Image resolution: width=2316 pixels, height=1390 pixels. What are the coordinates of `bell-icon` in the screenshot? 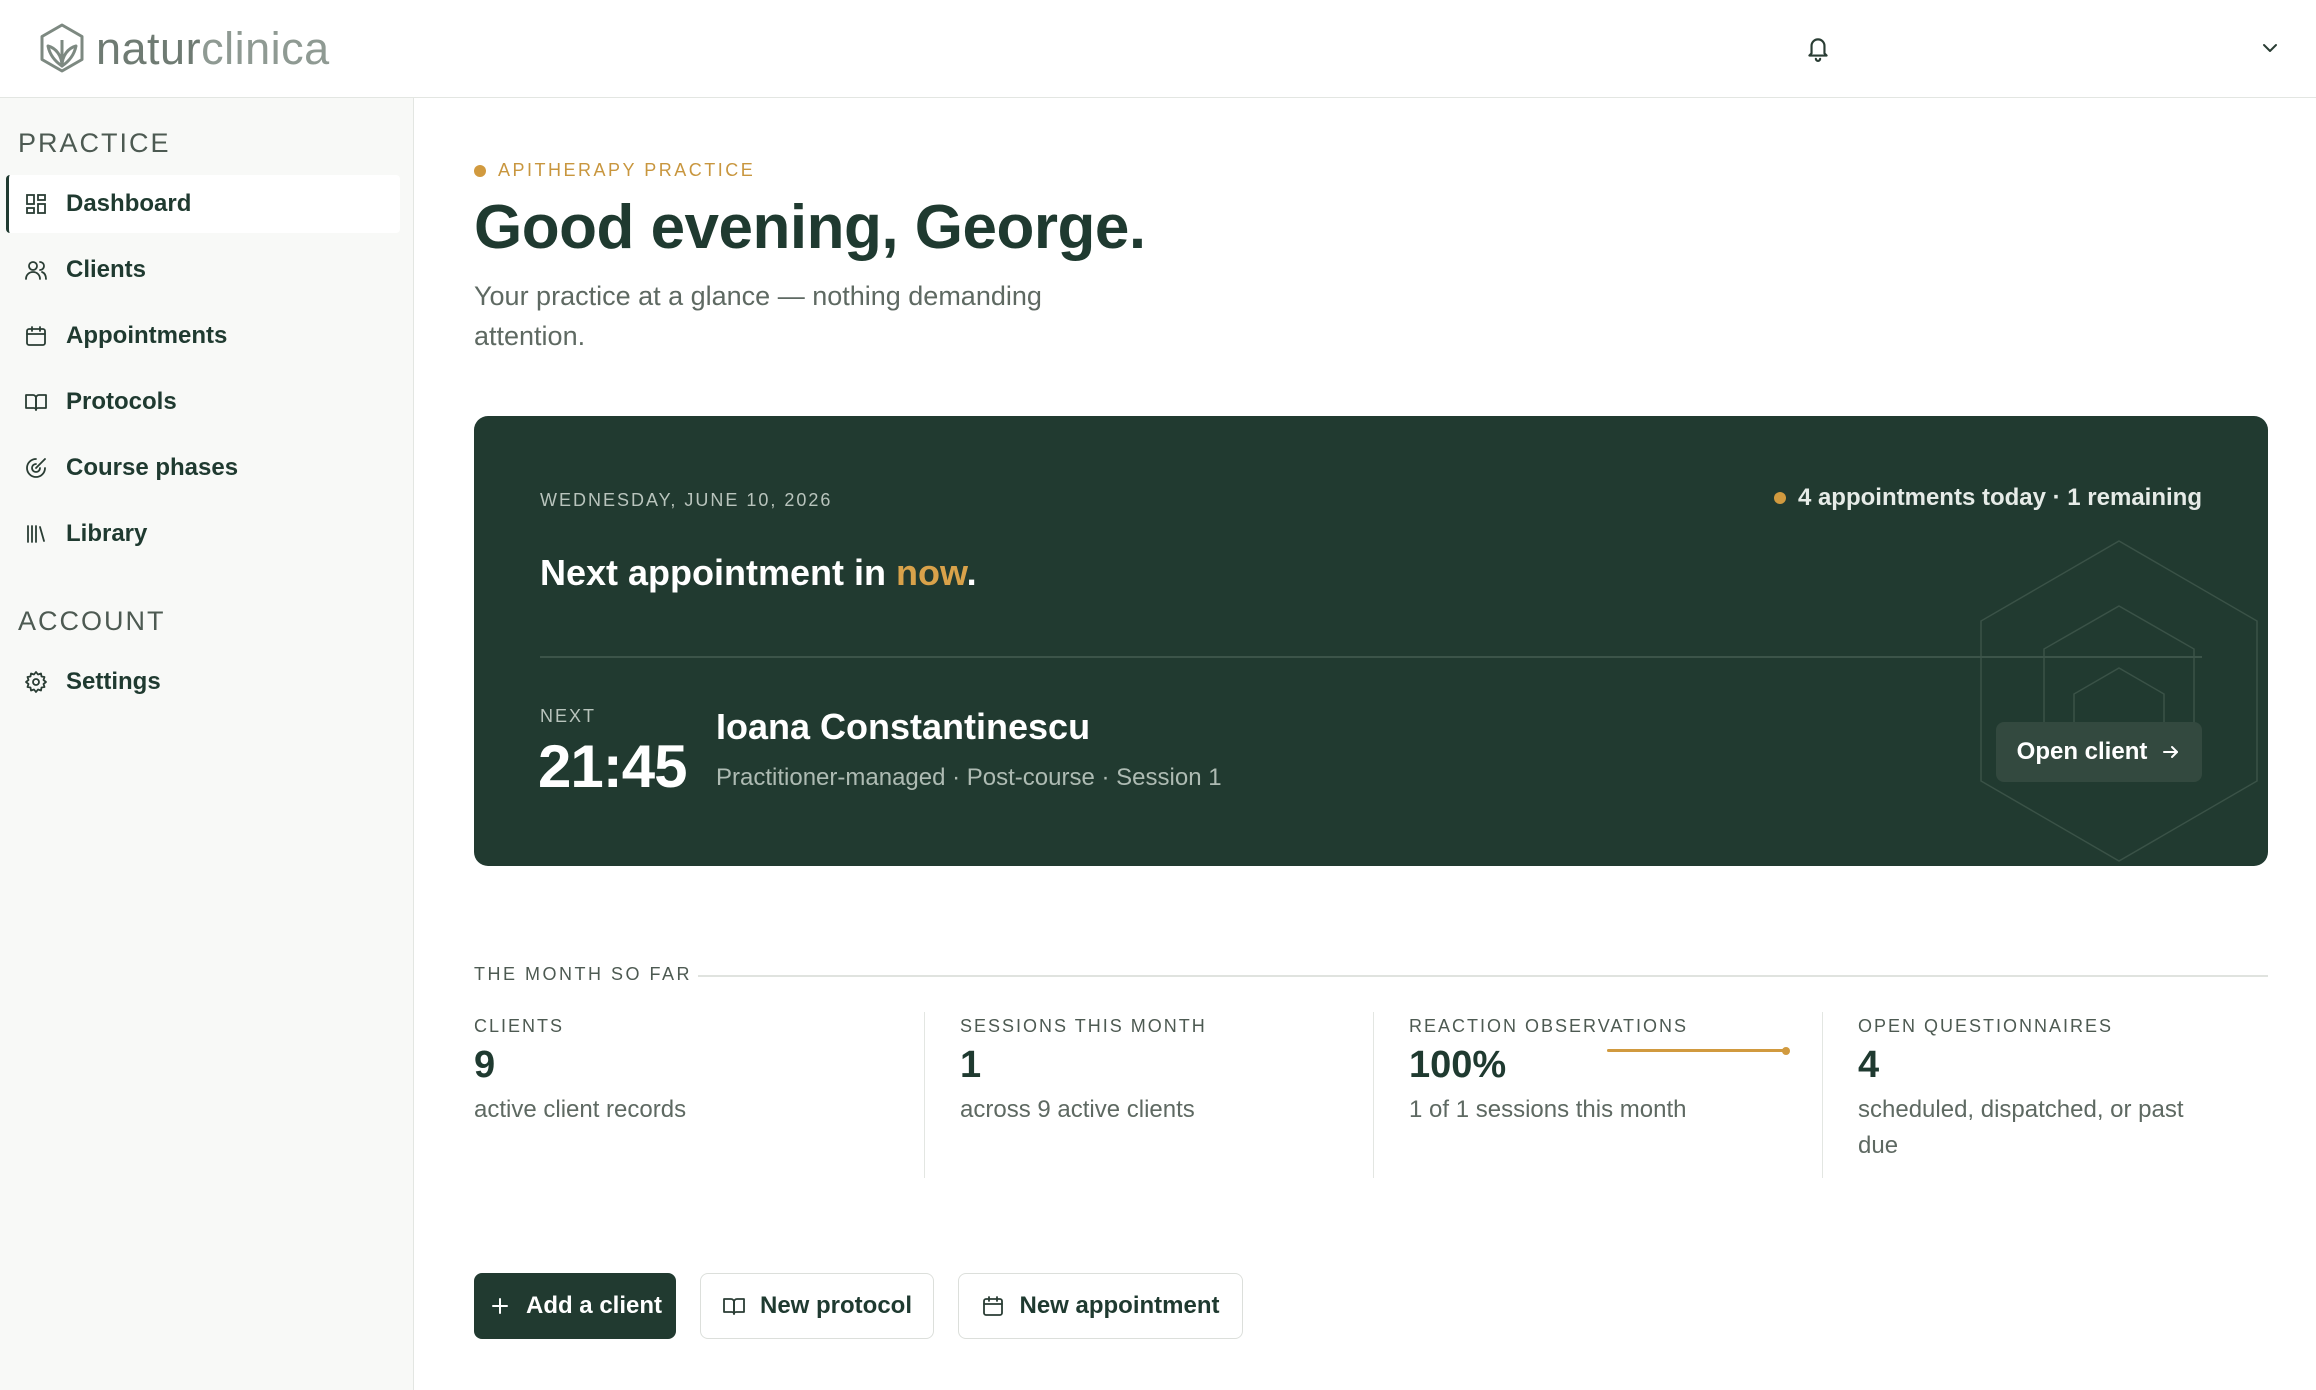 It's located at (1818, 50).